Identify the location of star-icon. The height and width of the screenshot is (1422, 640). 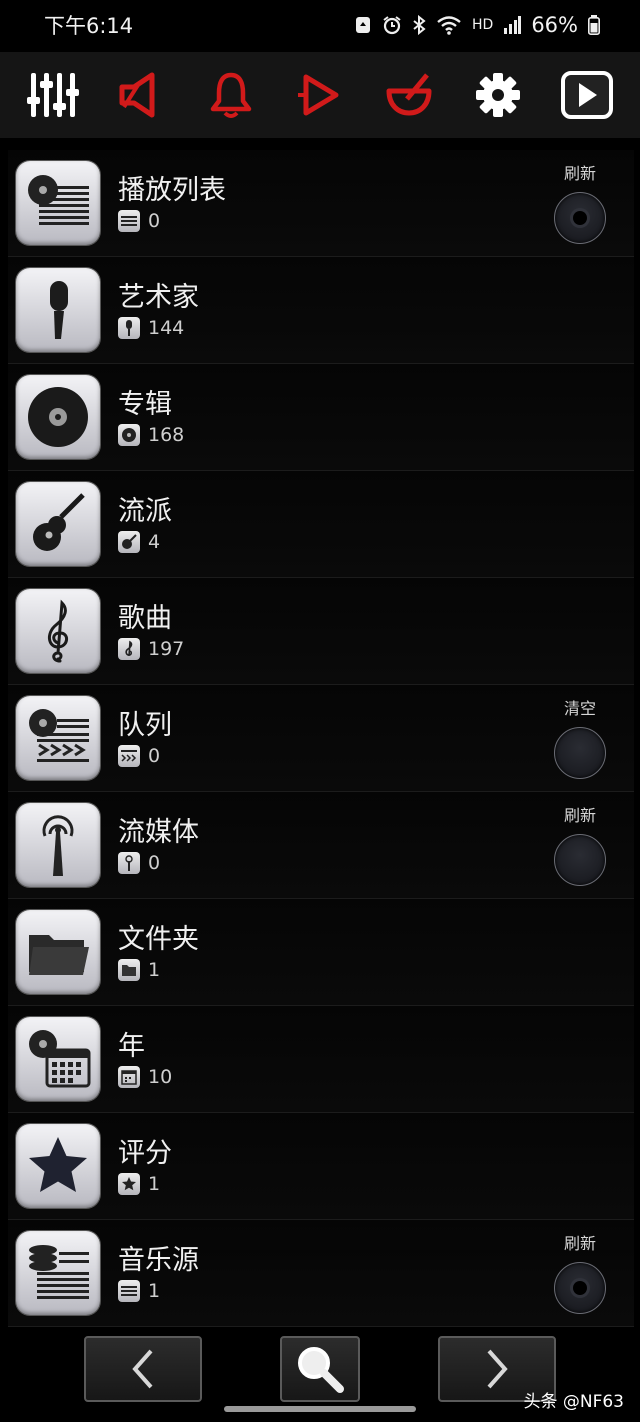
(129, 1184).